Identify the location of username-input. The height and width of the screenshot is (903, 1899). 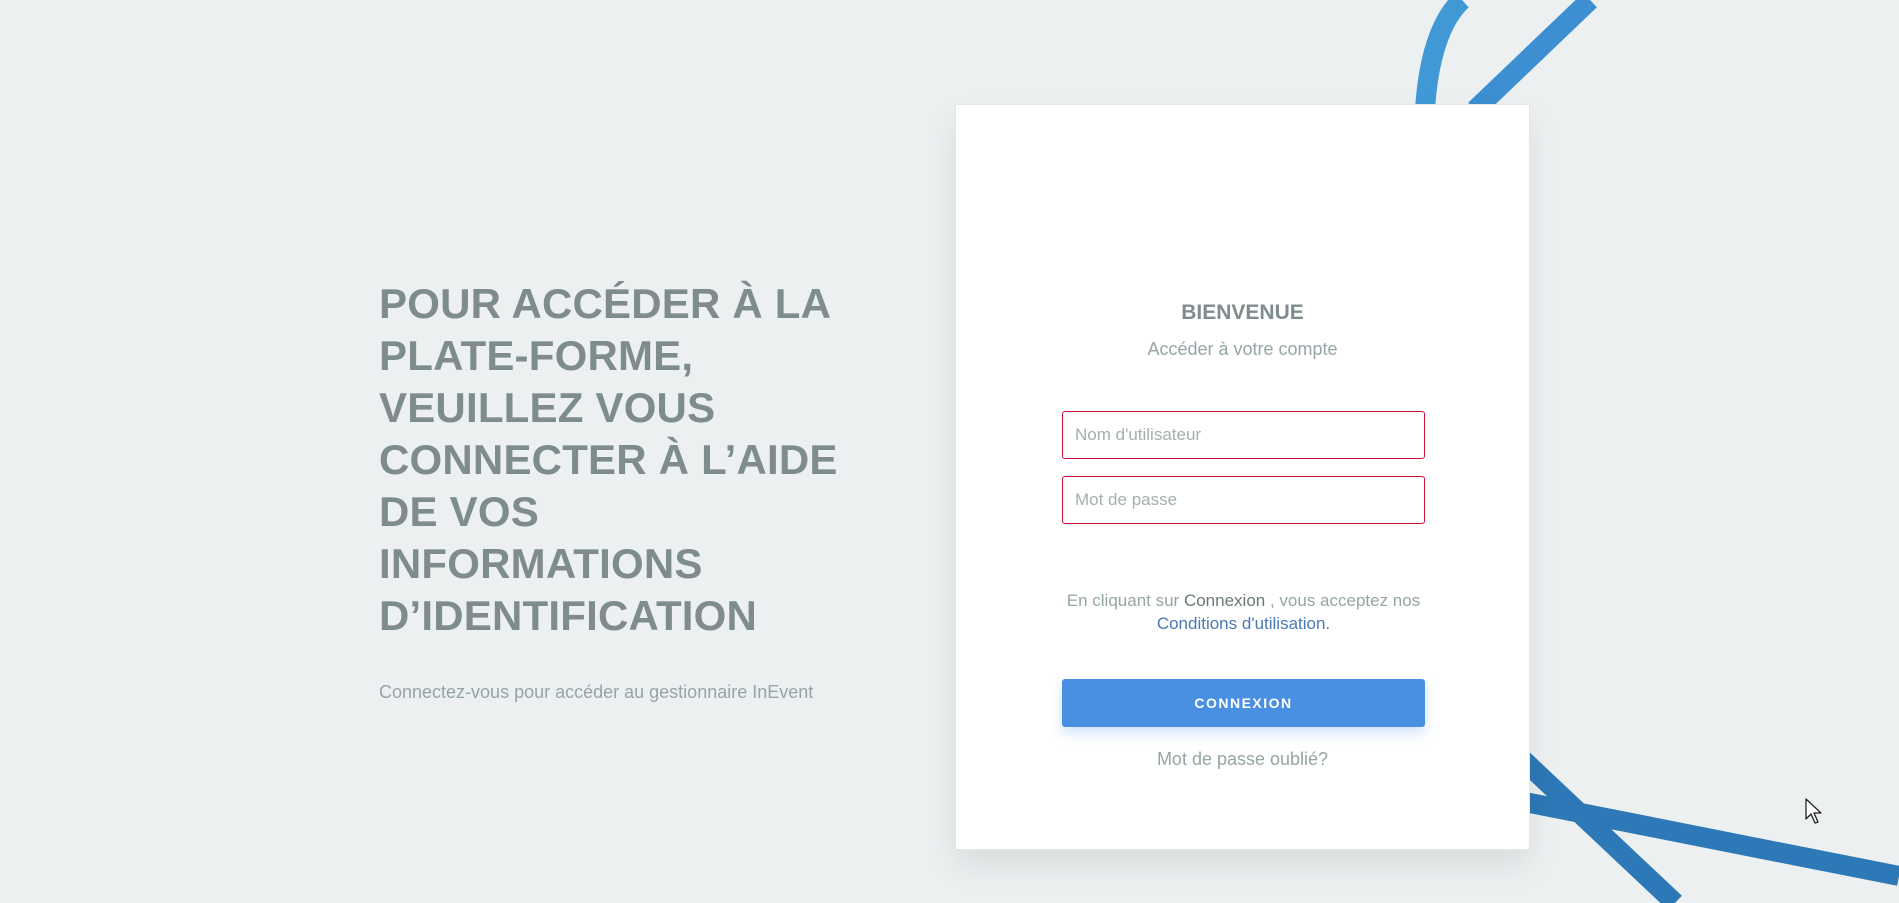
(1243, 435).